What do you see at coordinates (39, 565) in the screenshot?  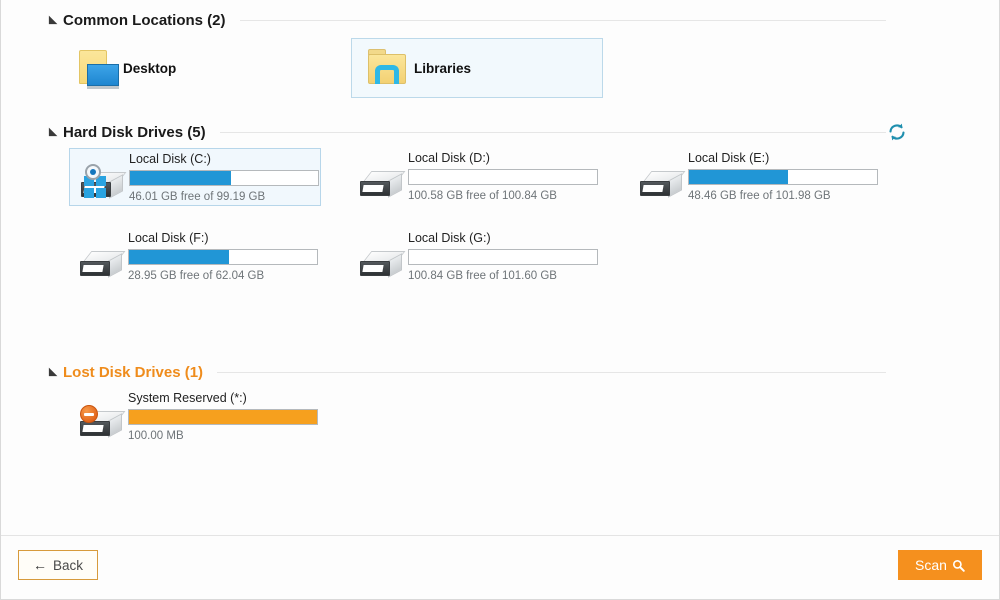 I see `arrow-left-icon: ←` at bounding box center [39, 565].